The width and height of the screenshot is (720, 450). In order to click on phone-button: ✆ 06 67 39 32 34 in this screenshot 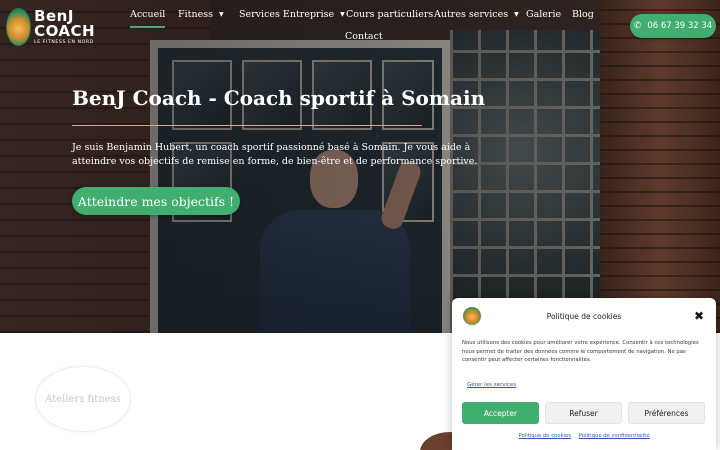, I will do `click(673, 26)`.